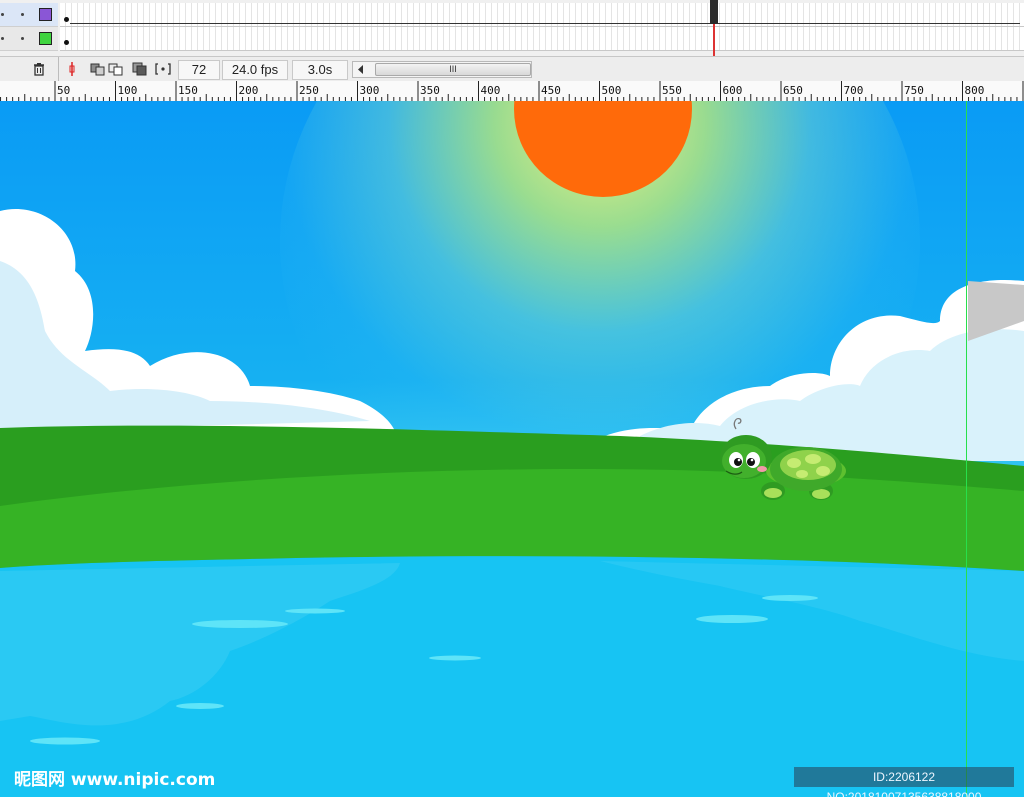  I want to click on ruler-label: 200, so click(249, 90).